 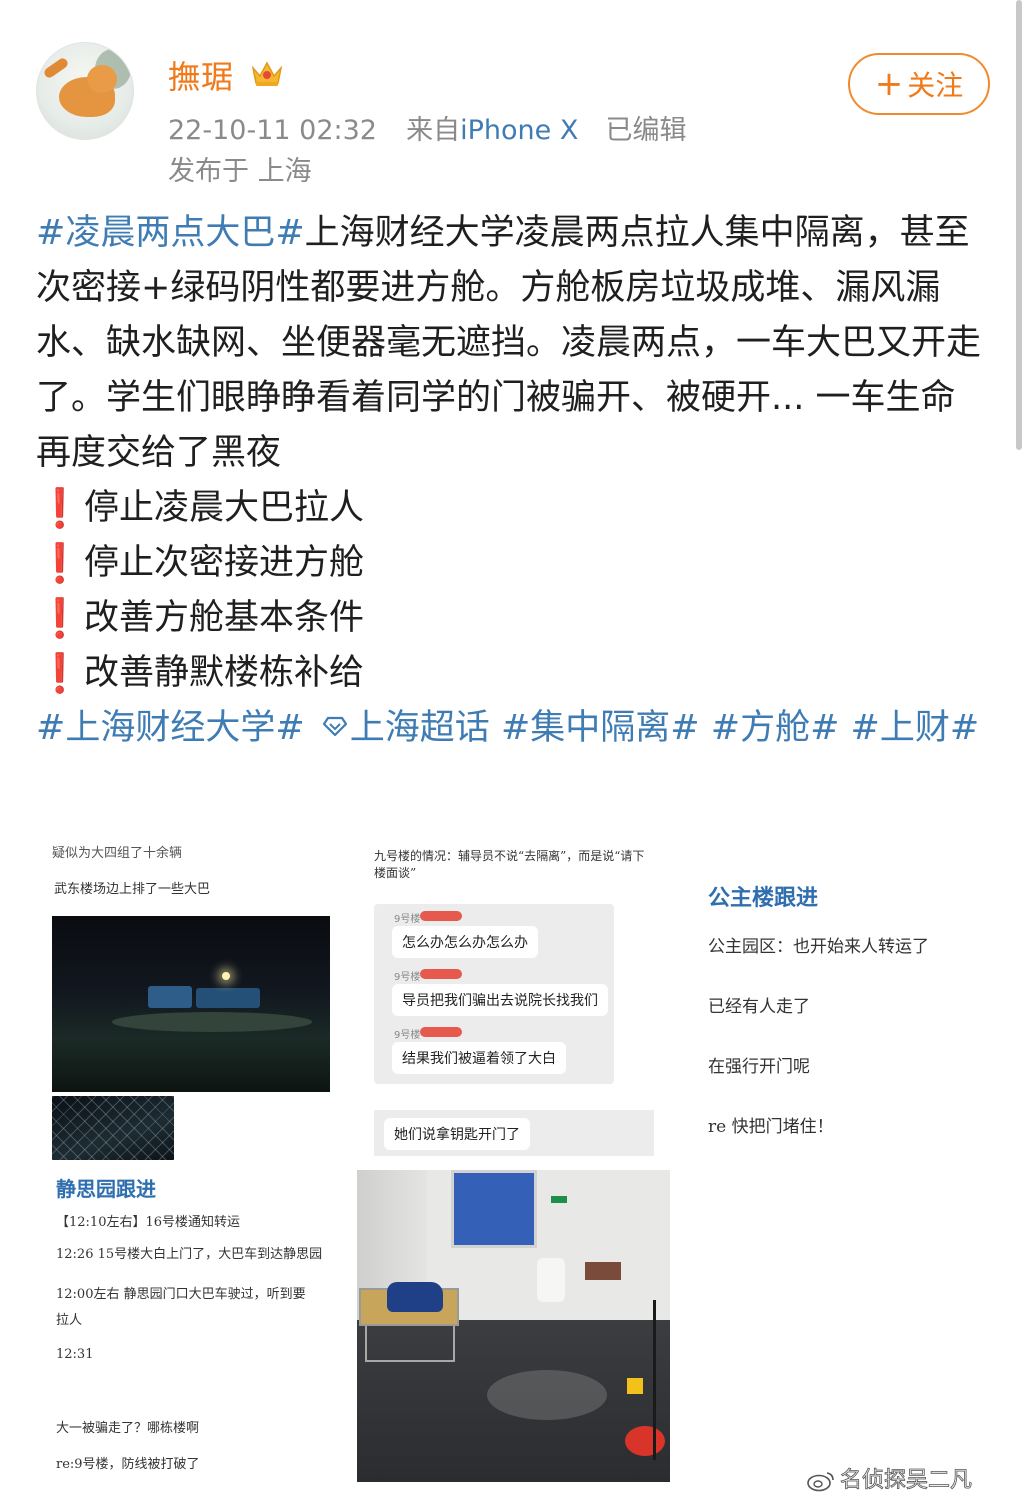 I want to click on post-location: 发布于 上海, so click(x=240, y=171).